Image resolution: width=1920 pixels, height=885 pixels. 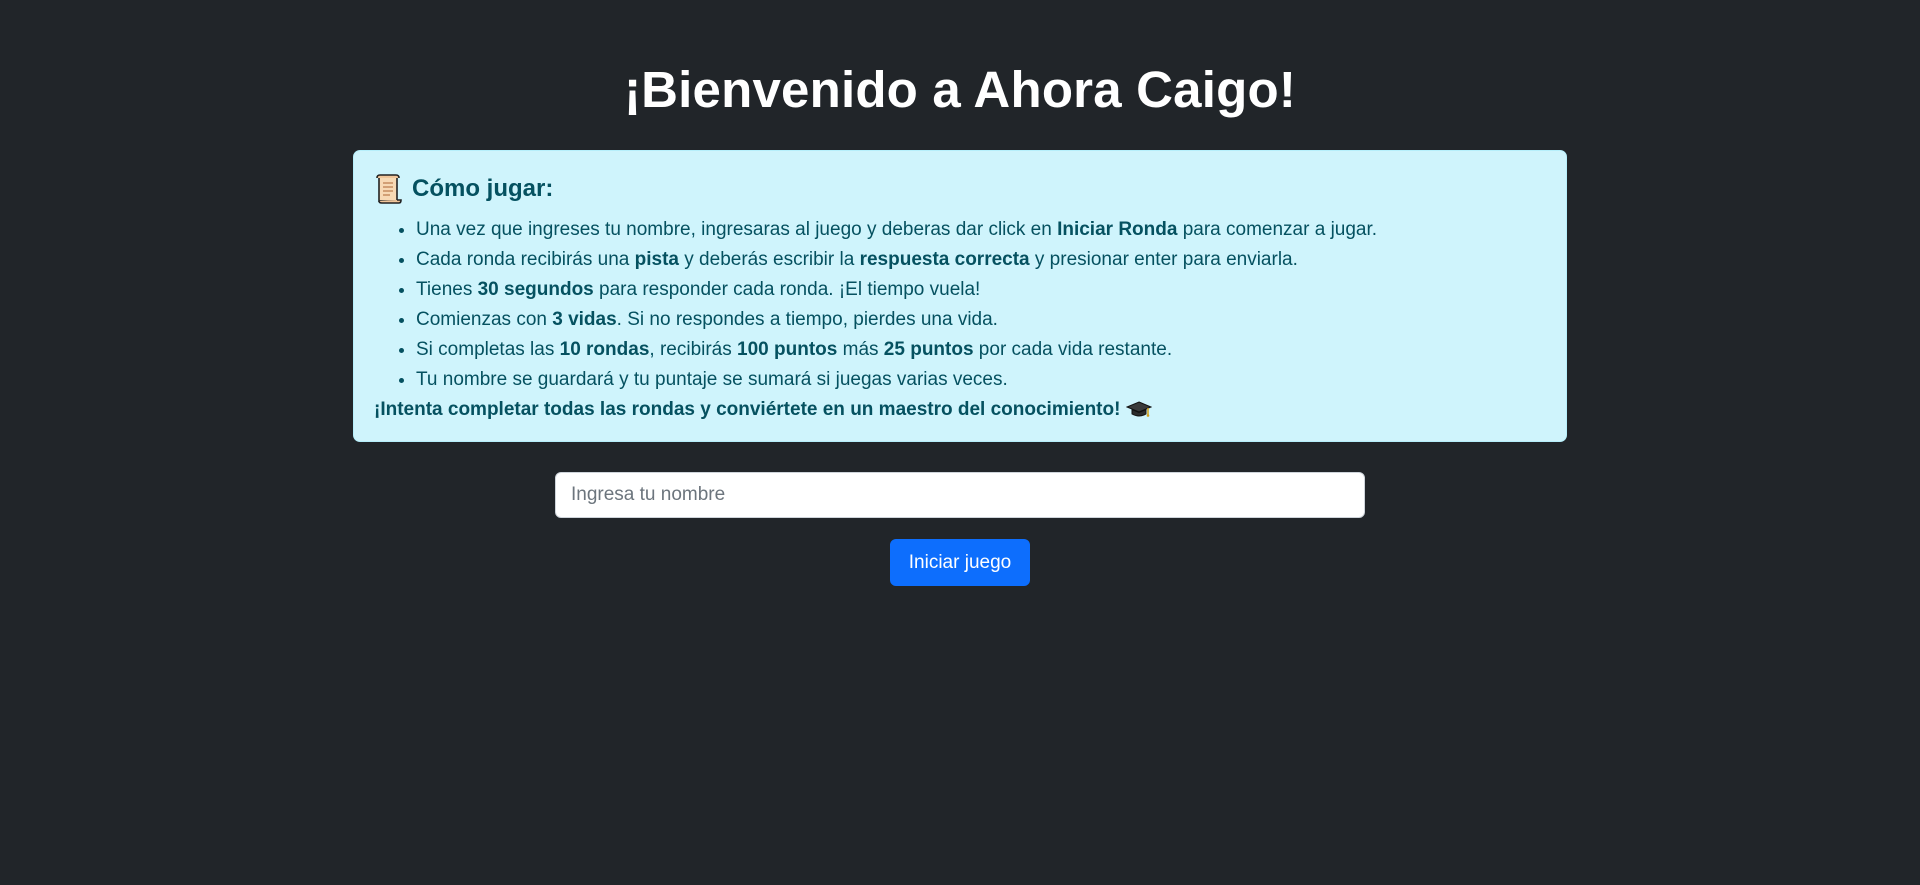 I want to click on instructions-title: Cómo jugar:, so click(x=483, y=188).